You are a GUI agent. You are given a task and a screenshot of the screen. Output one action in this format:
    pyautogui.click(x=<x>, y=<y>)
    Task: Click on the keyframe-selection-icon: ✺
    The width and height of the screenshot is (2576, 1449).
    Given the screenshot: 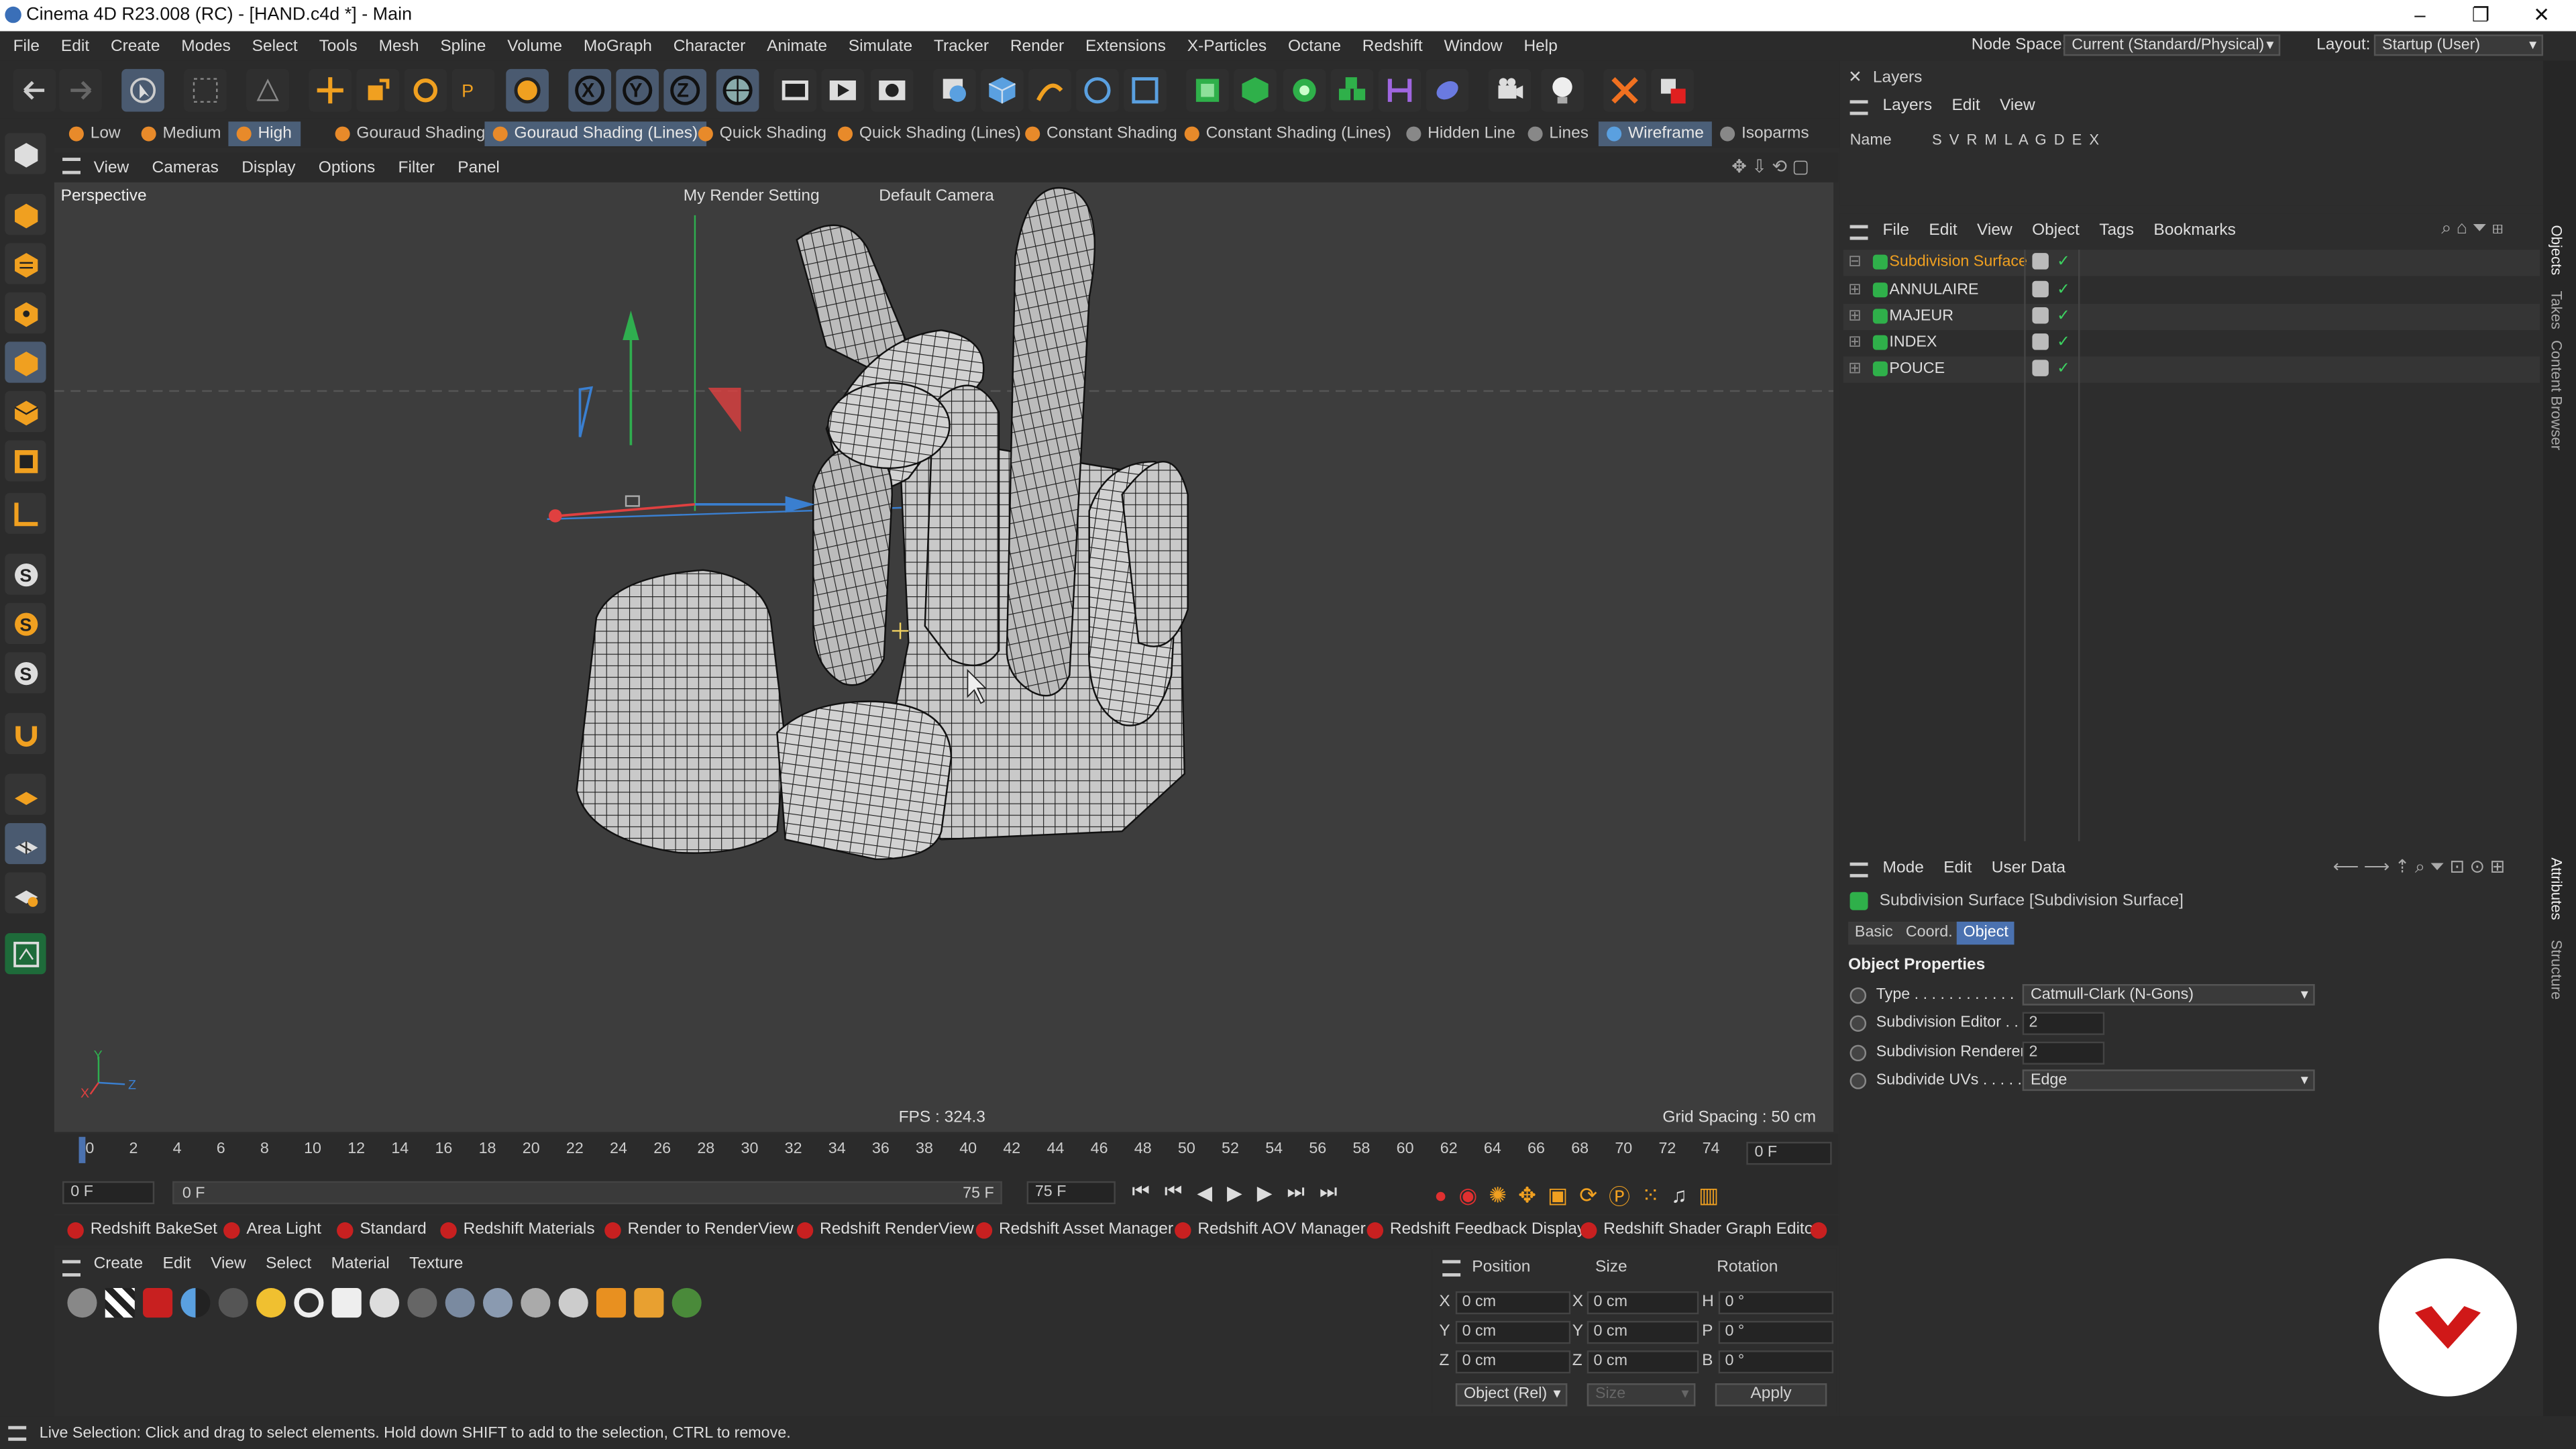 What is the action you would take?
    pyautogui.click(x=1498, y=1195)
    